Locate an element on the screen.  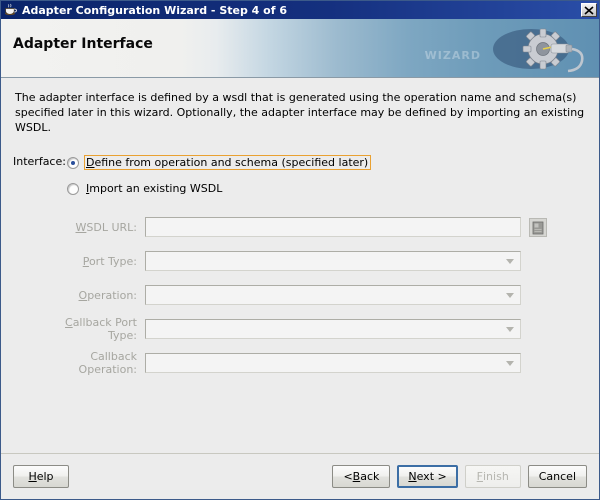
form-row-callback-operation: Callback Operation: is located at coordinates (310, 363).